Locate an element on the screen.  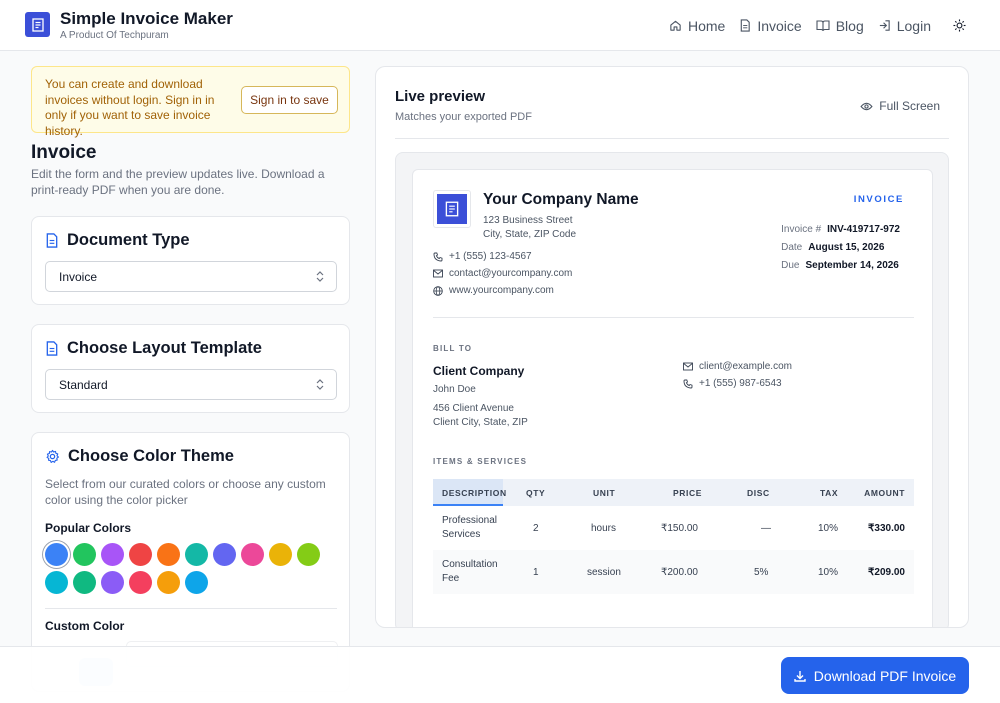
nav-login-label: Login is located at coordinates (913, 25).